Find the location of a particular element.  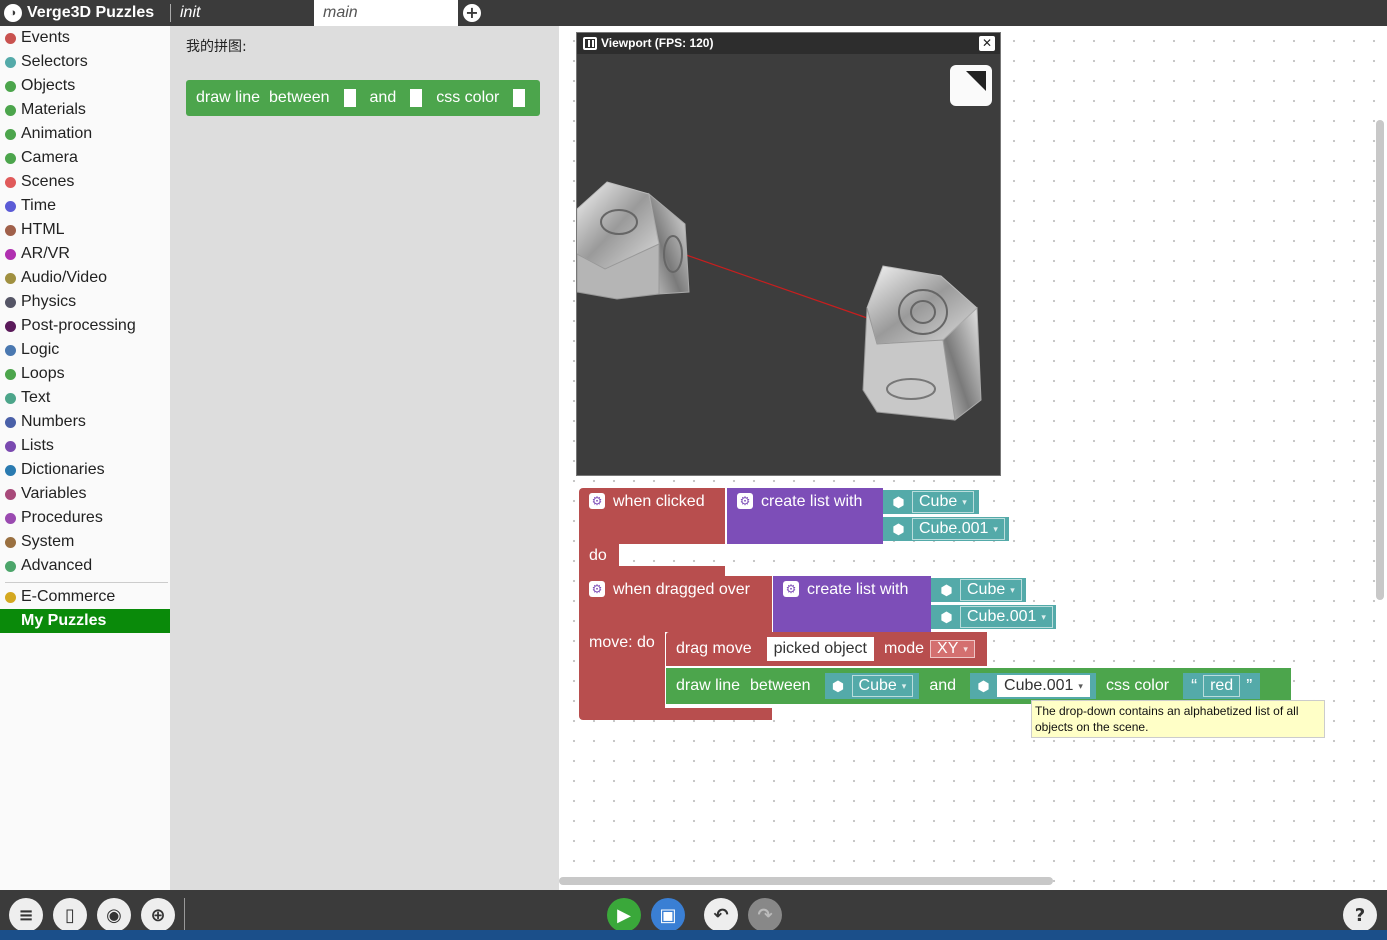

pause-icon is located at coordinates (590, 43).